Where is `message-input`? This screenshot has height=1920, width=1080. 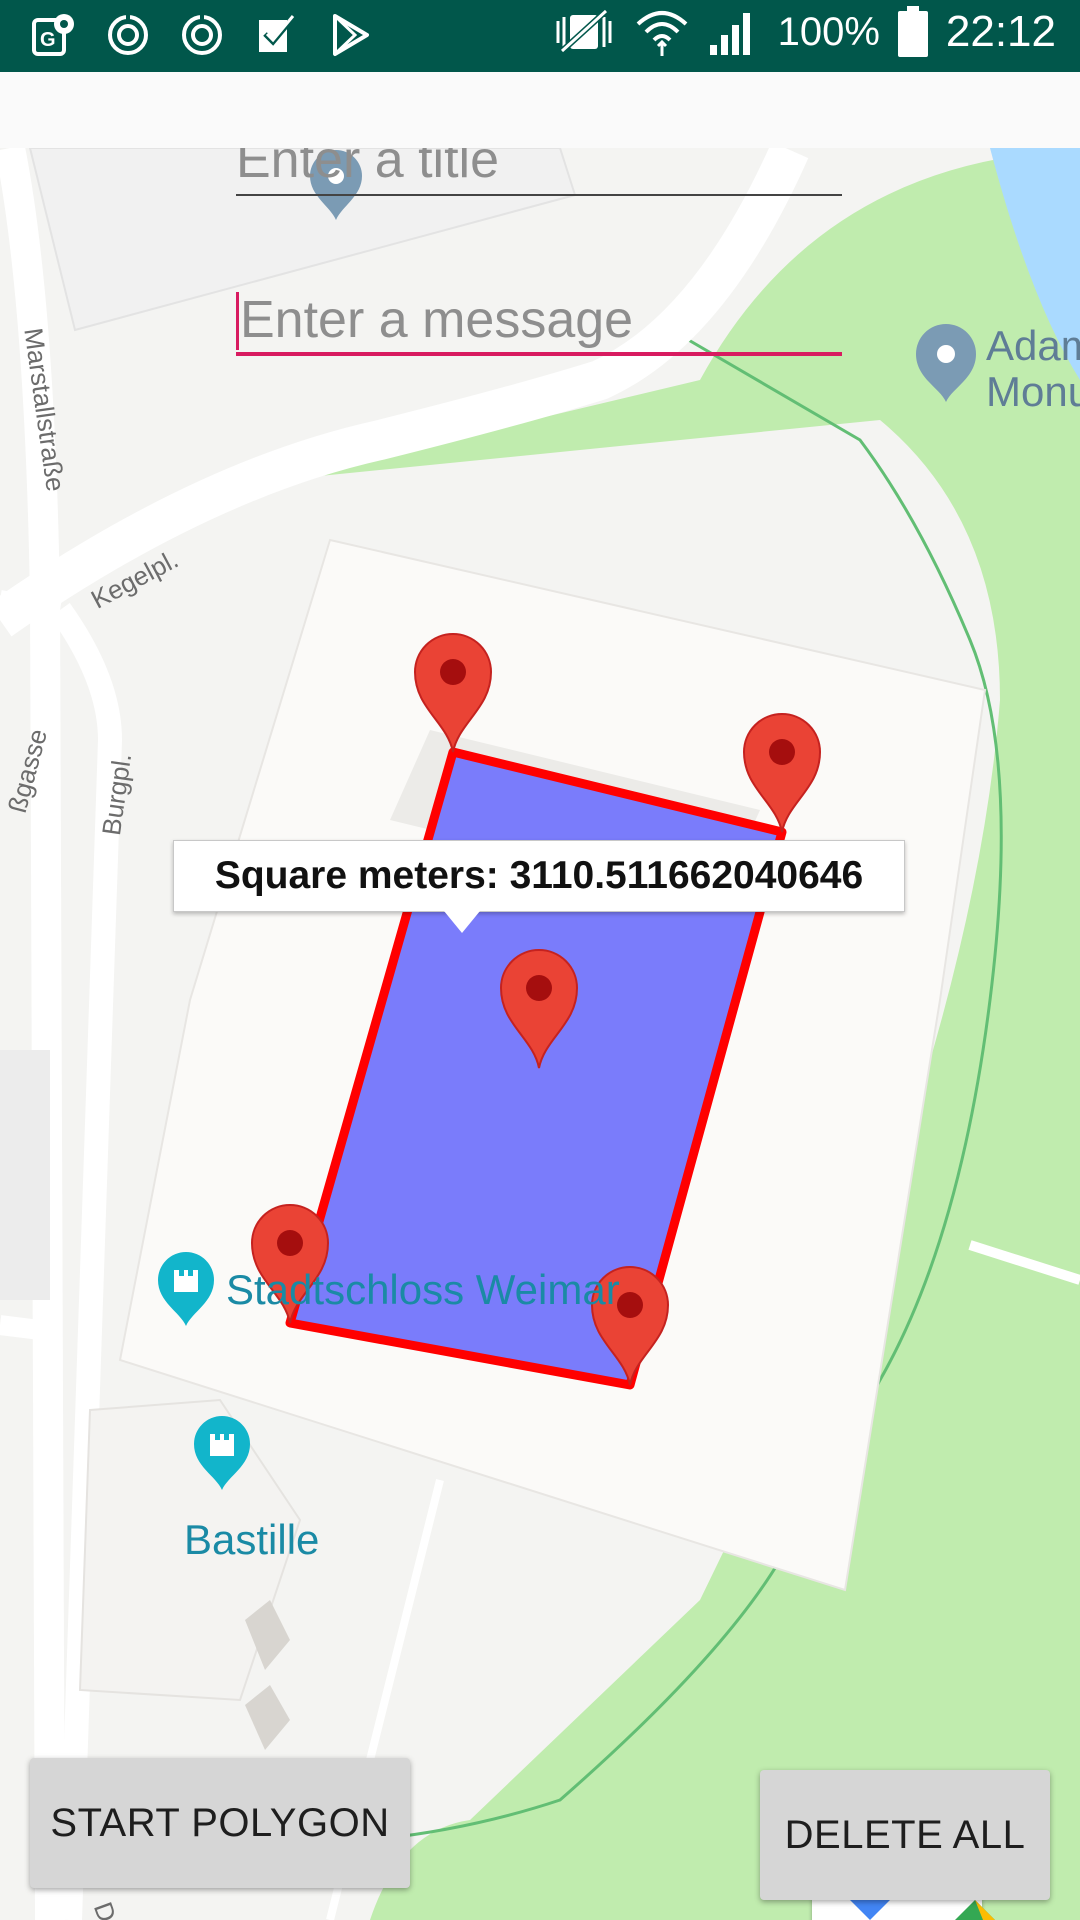 message-input is located at coordinates (541, 320).